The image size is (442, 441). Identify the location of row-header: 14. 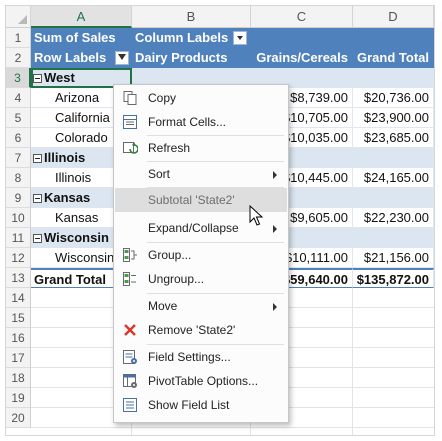
(18, 298).